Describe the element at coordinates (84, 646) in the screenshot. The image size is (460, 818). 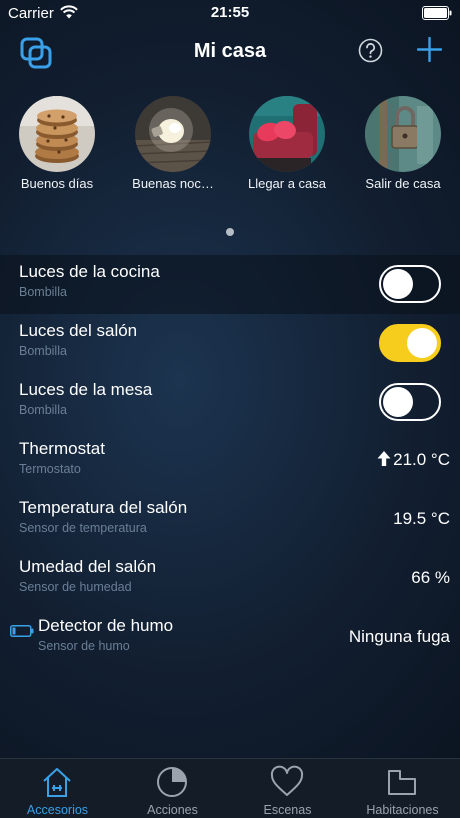
I see `accessory-type: Sensor de humo` at that location.